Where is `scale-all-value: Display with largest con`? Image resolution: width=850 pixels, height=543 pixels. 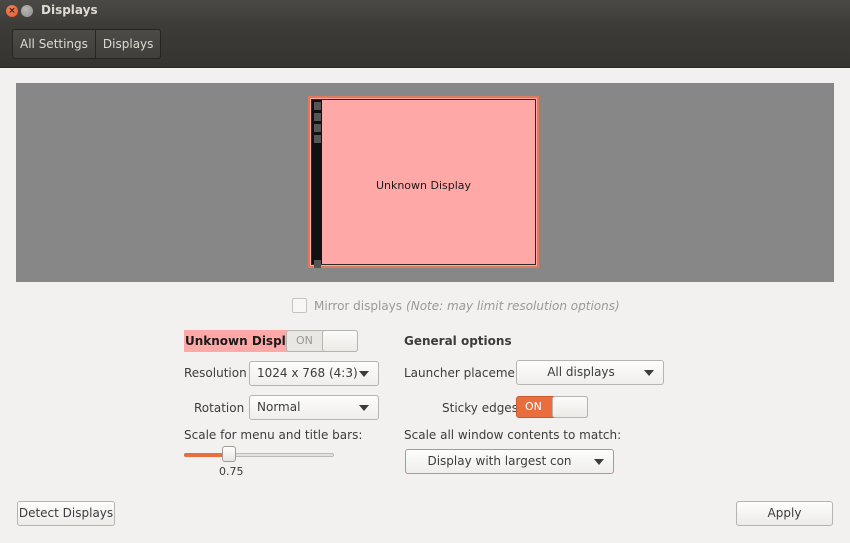
scale-all-value: Display with largest con is located at coordinates (499, 461).